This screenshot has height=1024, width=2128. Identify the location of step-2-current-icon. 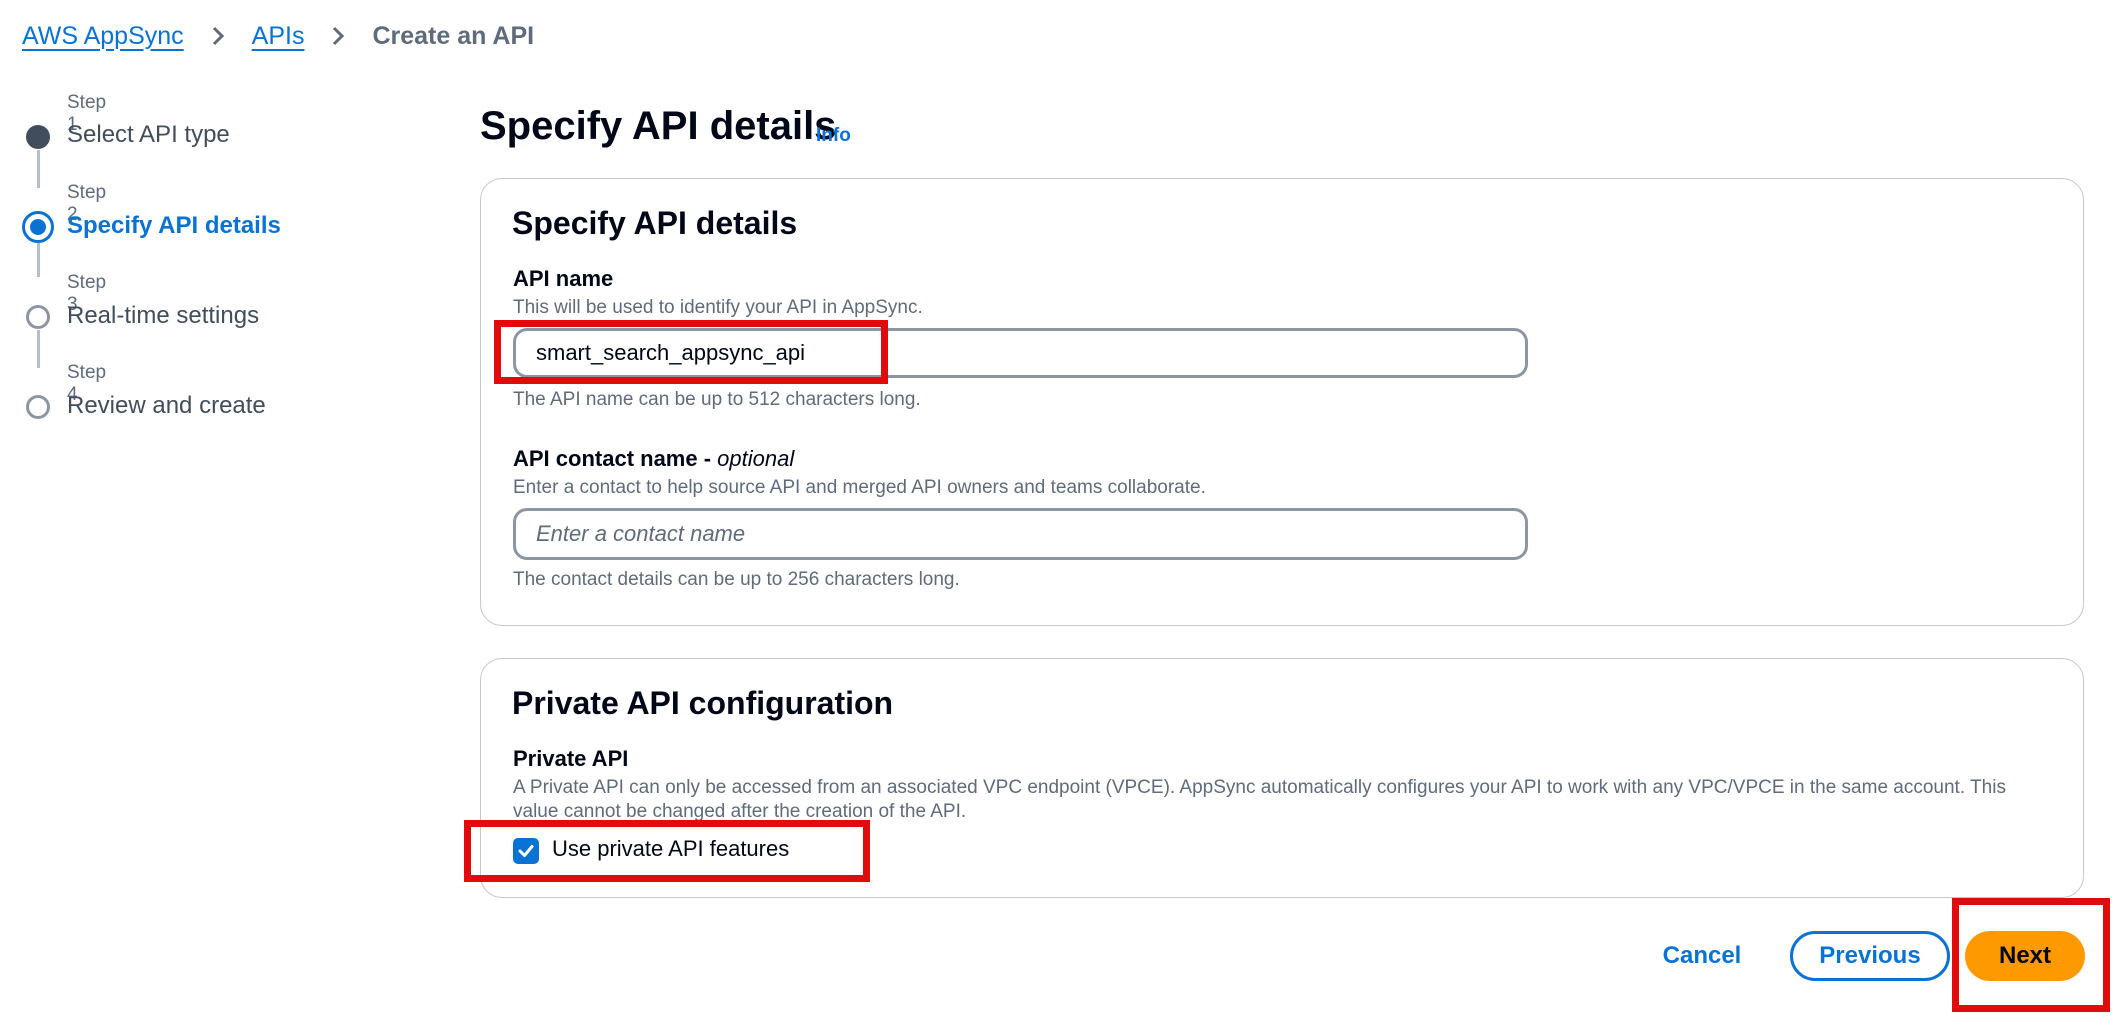
(38, 227).